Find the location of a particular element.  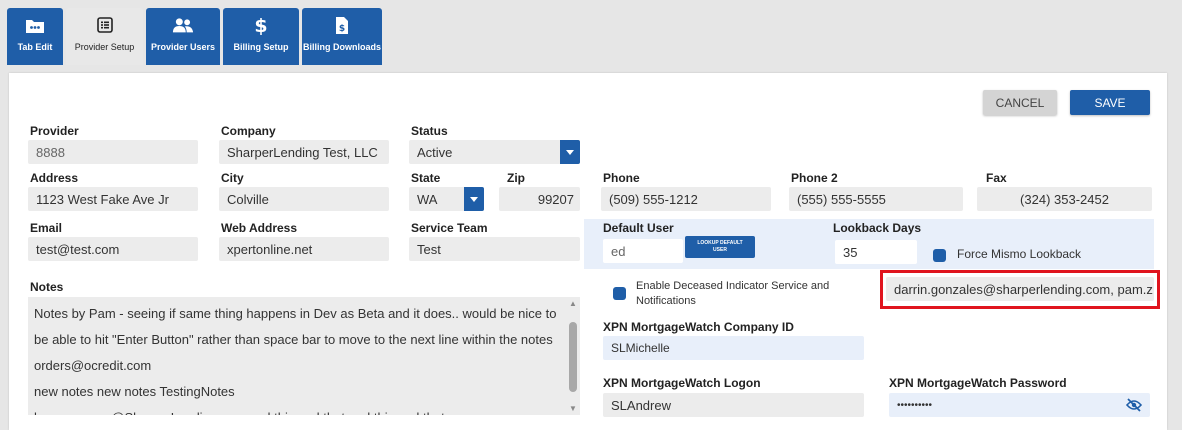

xpn-password-label: XPN MortgageWatch Password is located at coordinates (978, 383).